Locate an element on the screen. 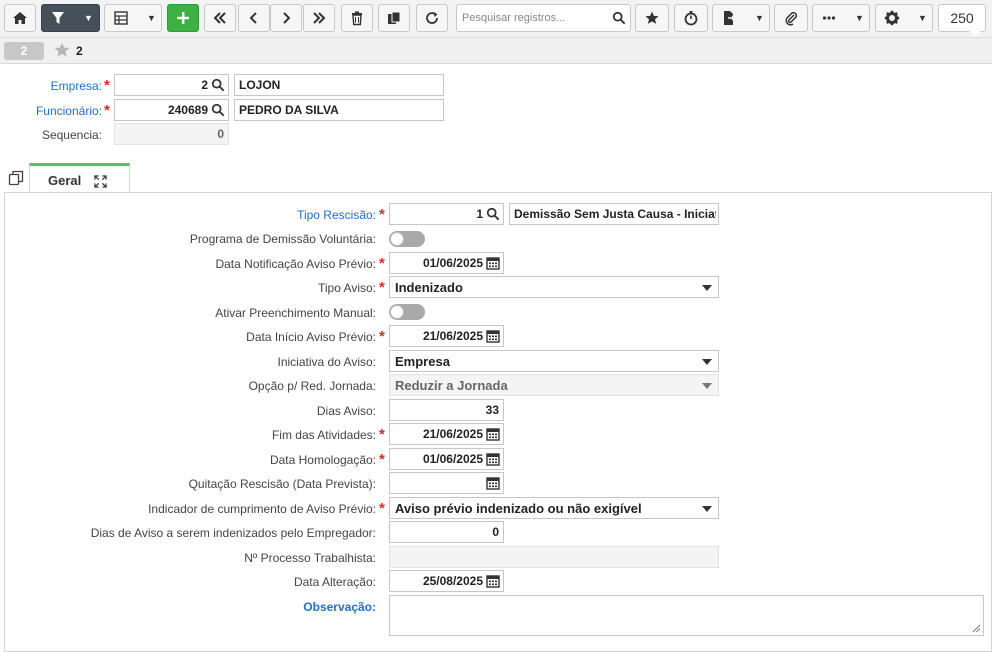 The height and width of the screenshot is (652, 992). home-icon is located at coordinates (20, 18).